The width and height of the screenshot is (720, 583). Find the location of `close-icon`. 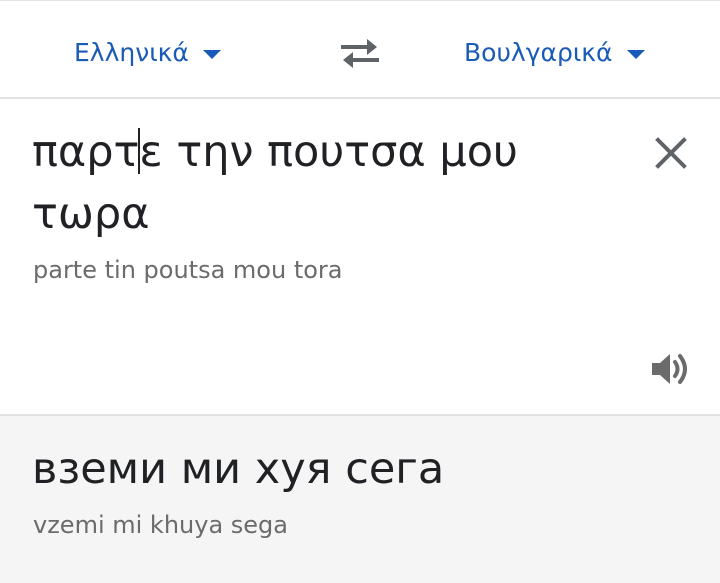

close-icon is located at coordinates (671, 153).